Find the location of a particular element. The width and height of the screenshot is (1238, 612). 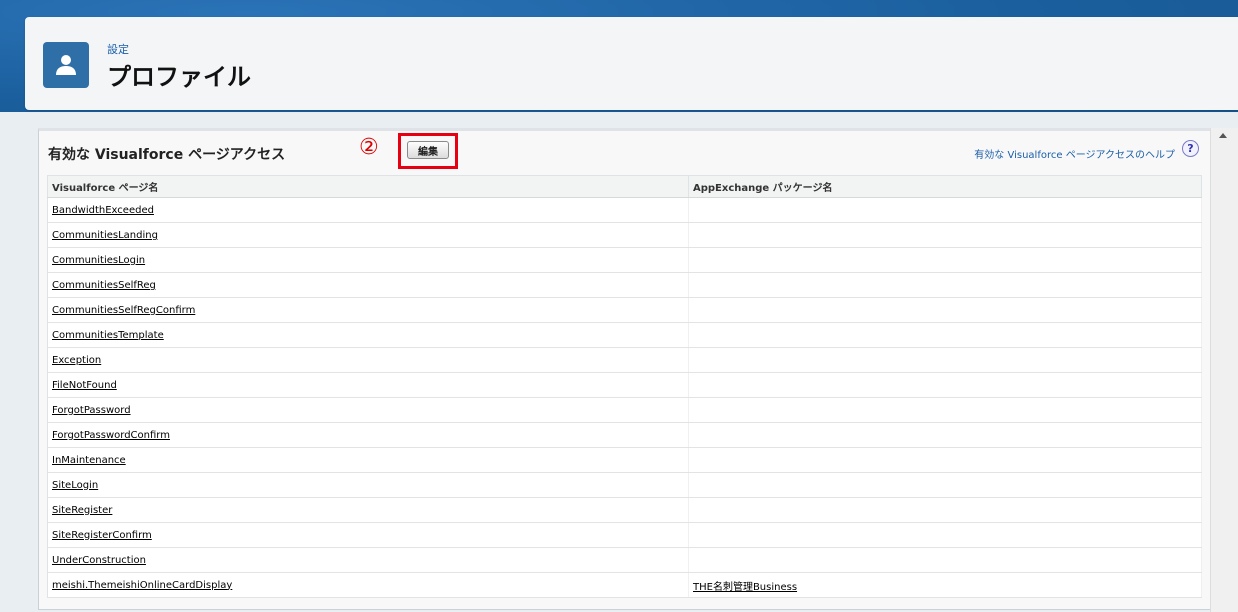

package-name-cell: THE名刺管理Business is located at coordinates (945, 585).